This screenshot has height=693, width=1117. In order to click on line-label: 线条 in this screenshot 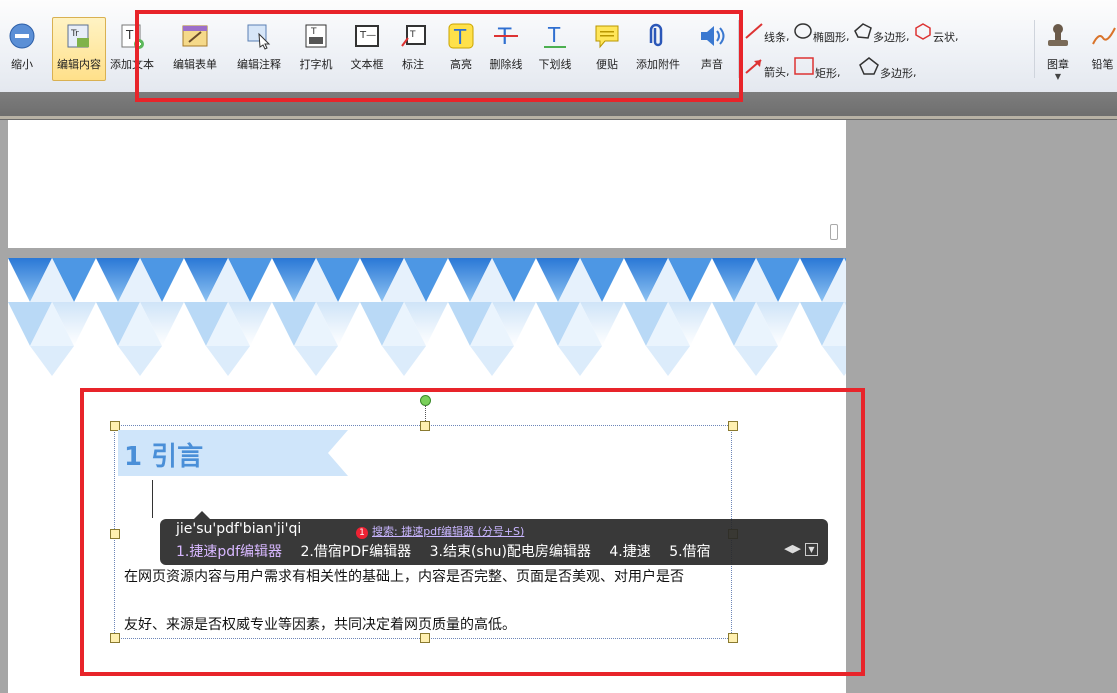, I will do `click(775, 37)`.